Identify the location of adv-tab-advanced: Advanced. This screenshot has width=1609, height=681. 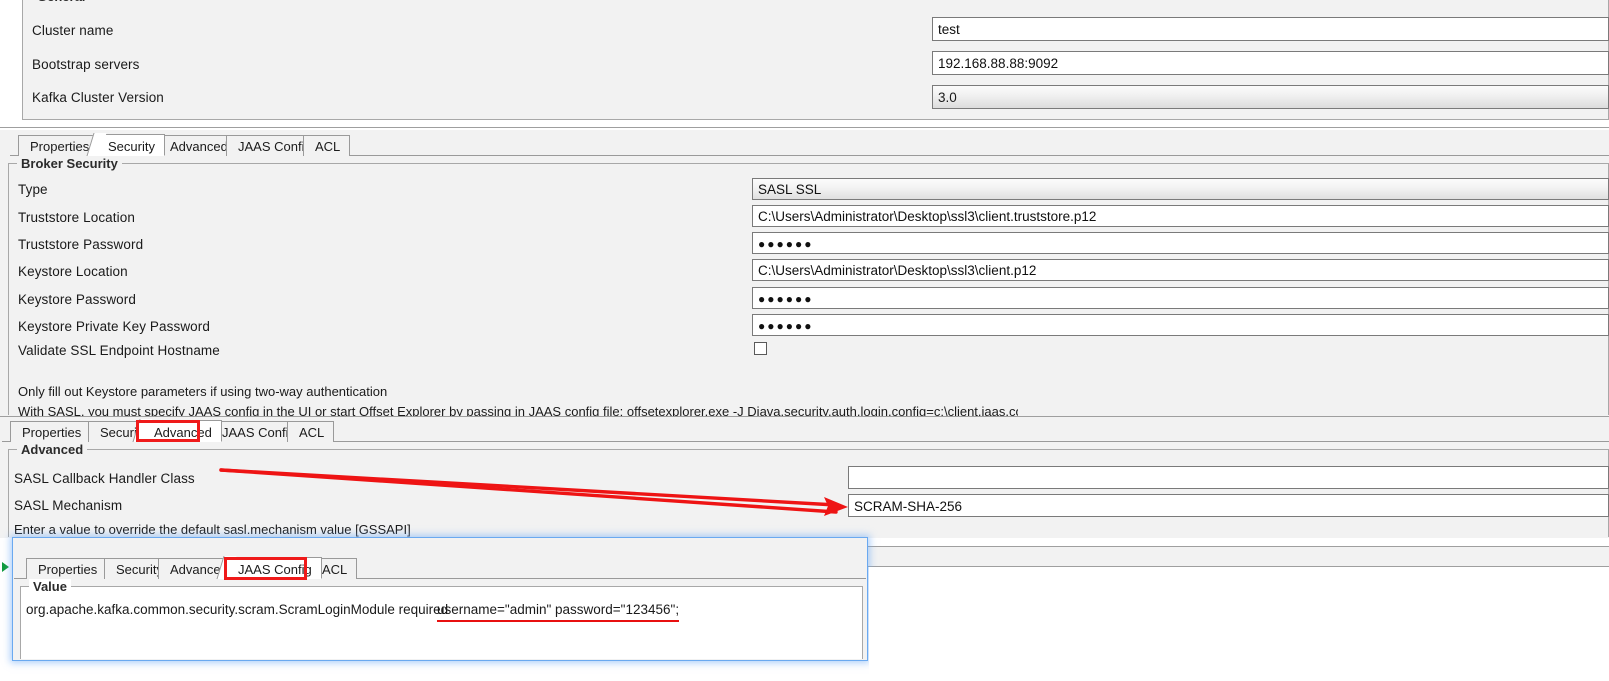
(182, 431).